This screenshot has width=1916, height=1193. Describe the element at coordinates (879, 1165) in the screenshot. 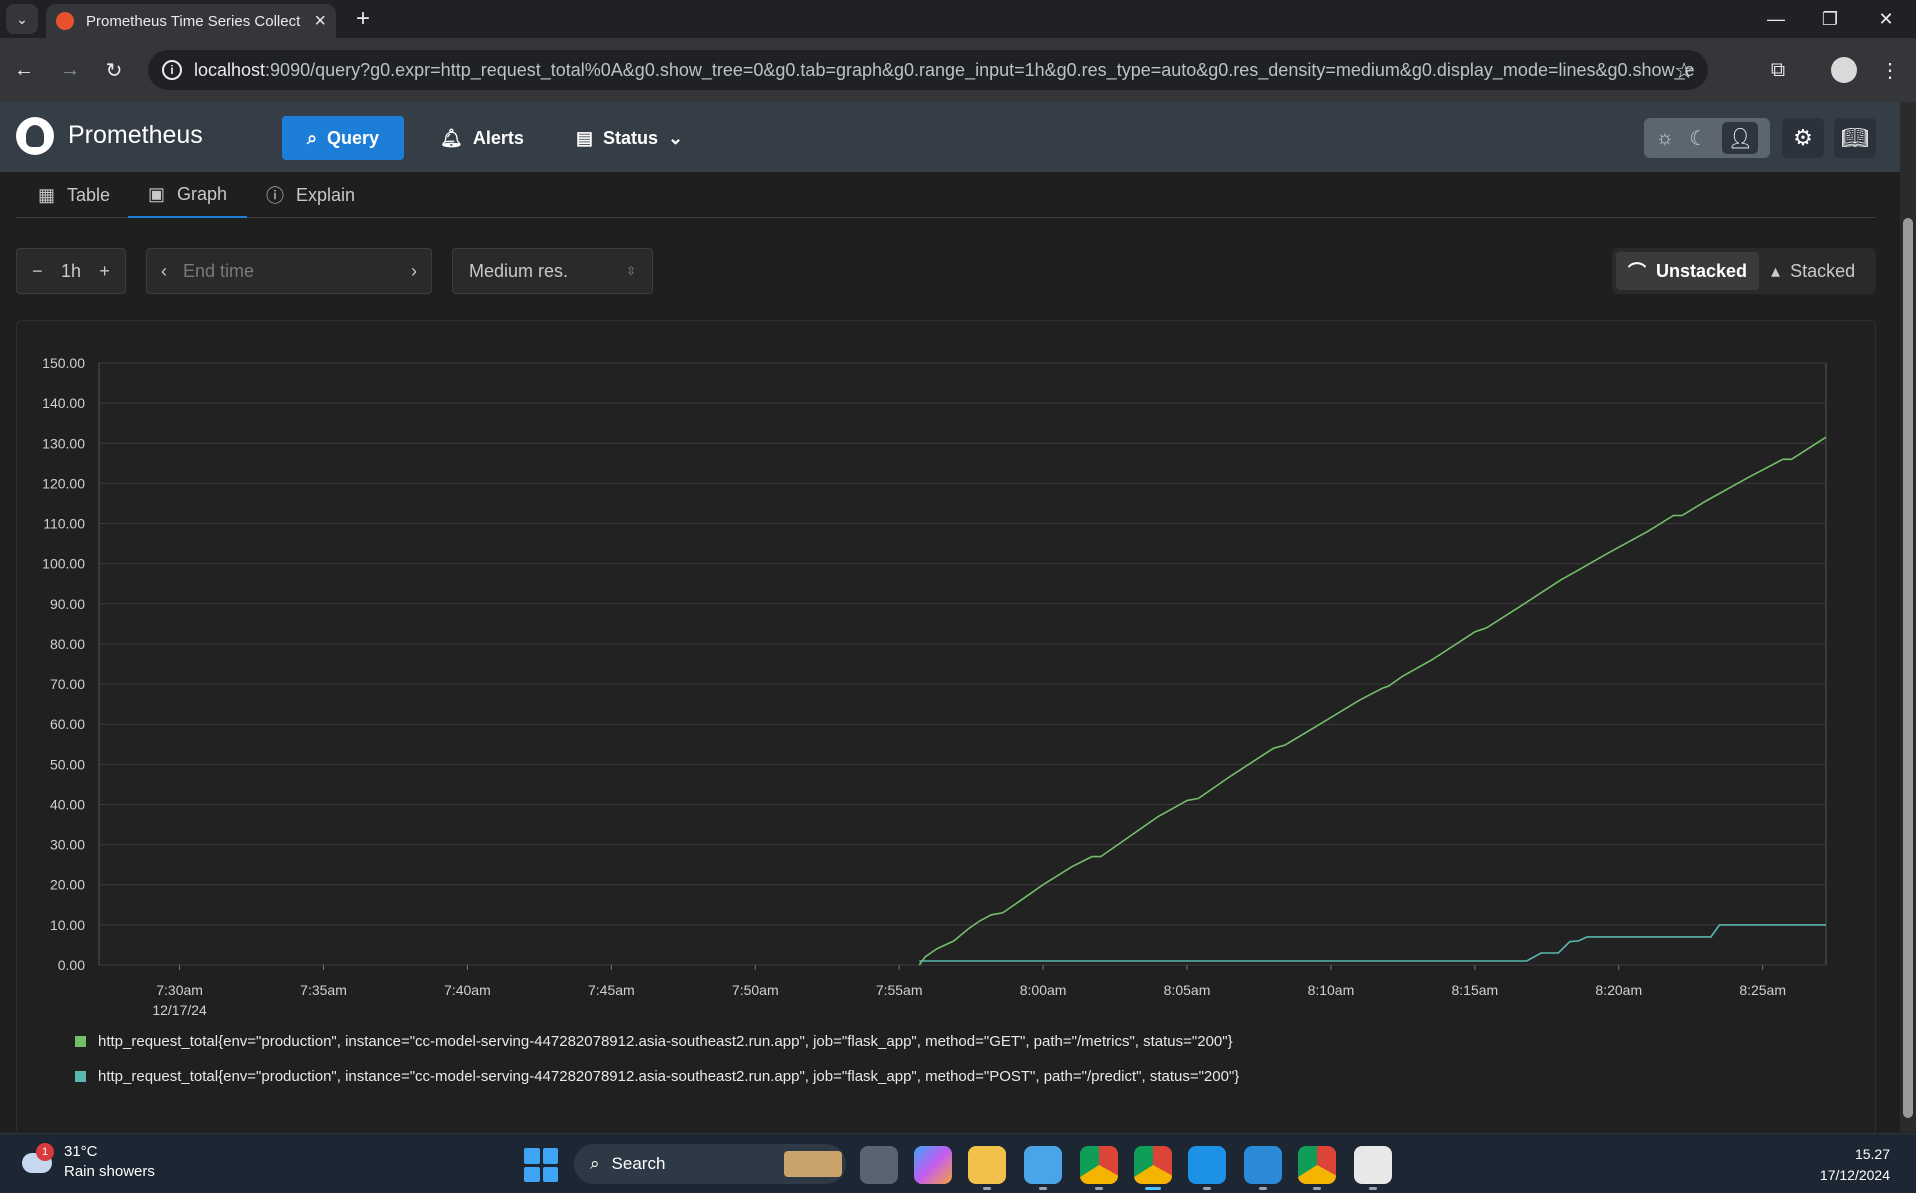

I see `task-view-icon` at that location.